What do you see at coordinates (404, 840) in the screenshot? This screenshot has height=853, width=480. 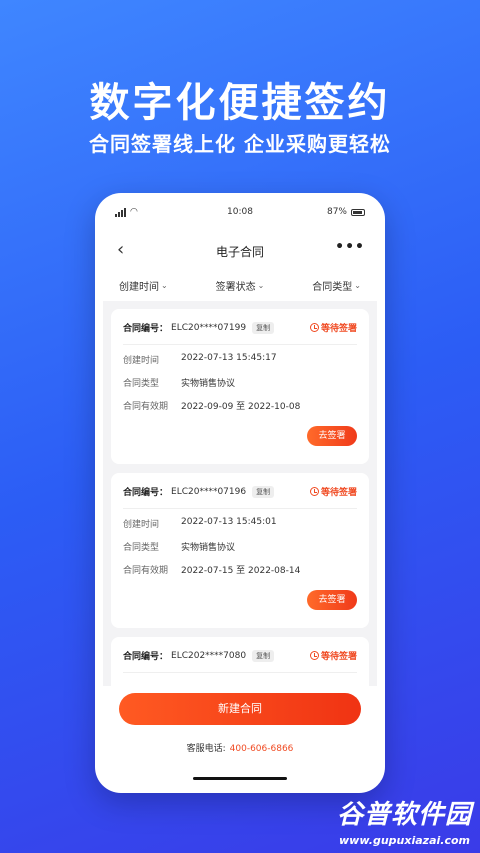 I see `watermark-url: www.gupuxiazai.com` at bounding box center [404, 840].